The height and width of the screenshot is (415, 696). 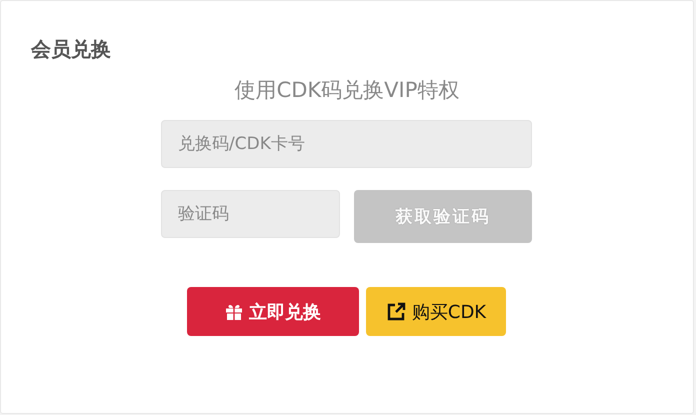 I want to click on subtitle: 使用CDK码兑换VIP特权, so click(x=347, y=90).